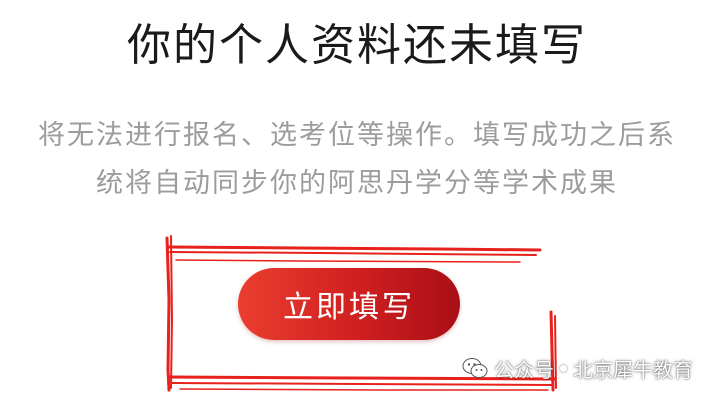 This screenshot has height=397, width=714. I want to click on watermark-prefix: 公众号, so click(524, 369).